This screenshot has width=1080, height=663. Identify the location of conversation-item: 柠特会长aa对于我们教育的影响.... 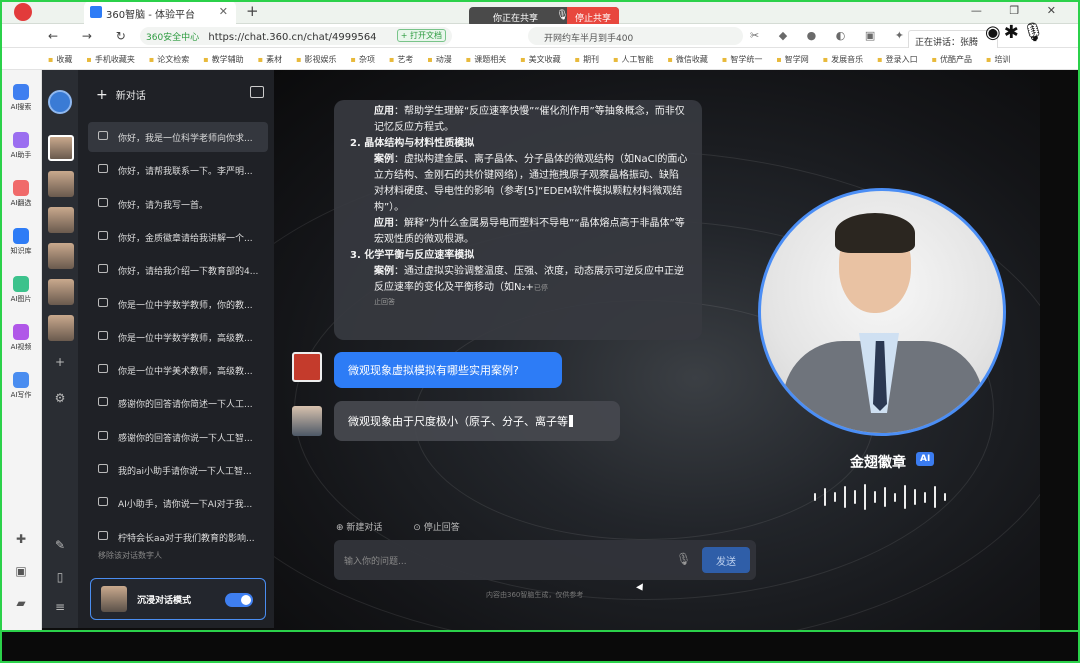
(178, 537).